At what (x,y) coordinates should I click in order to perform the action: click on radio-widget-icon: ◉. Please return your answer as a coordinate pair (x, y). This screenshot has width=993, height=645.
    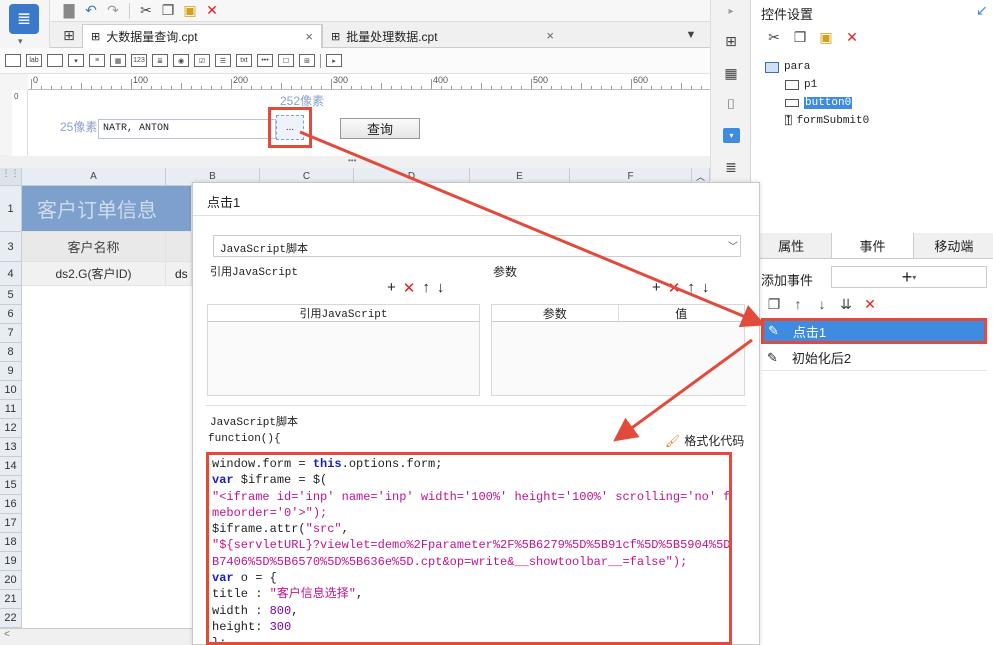
    Looking at the image, I should click on (181, 60).